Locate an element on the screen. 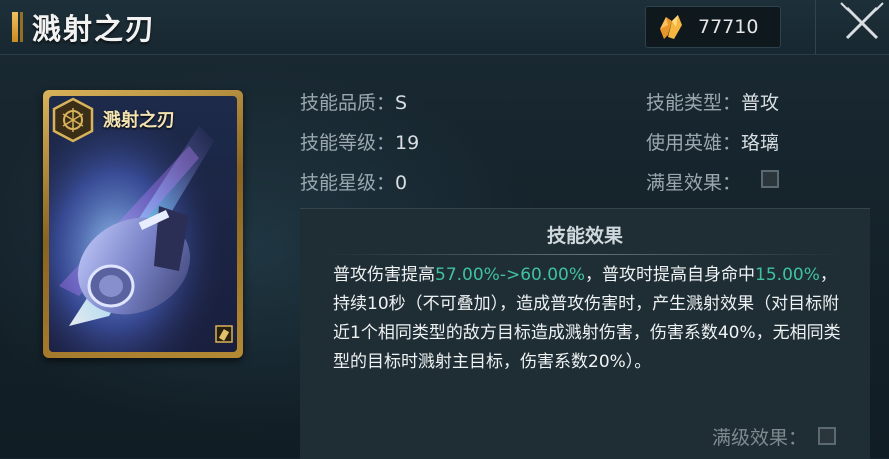 This screenshot has height=459, width=889. currency-counter: 77710 is located at coordinates (713, 27).